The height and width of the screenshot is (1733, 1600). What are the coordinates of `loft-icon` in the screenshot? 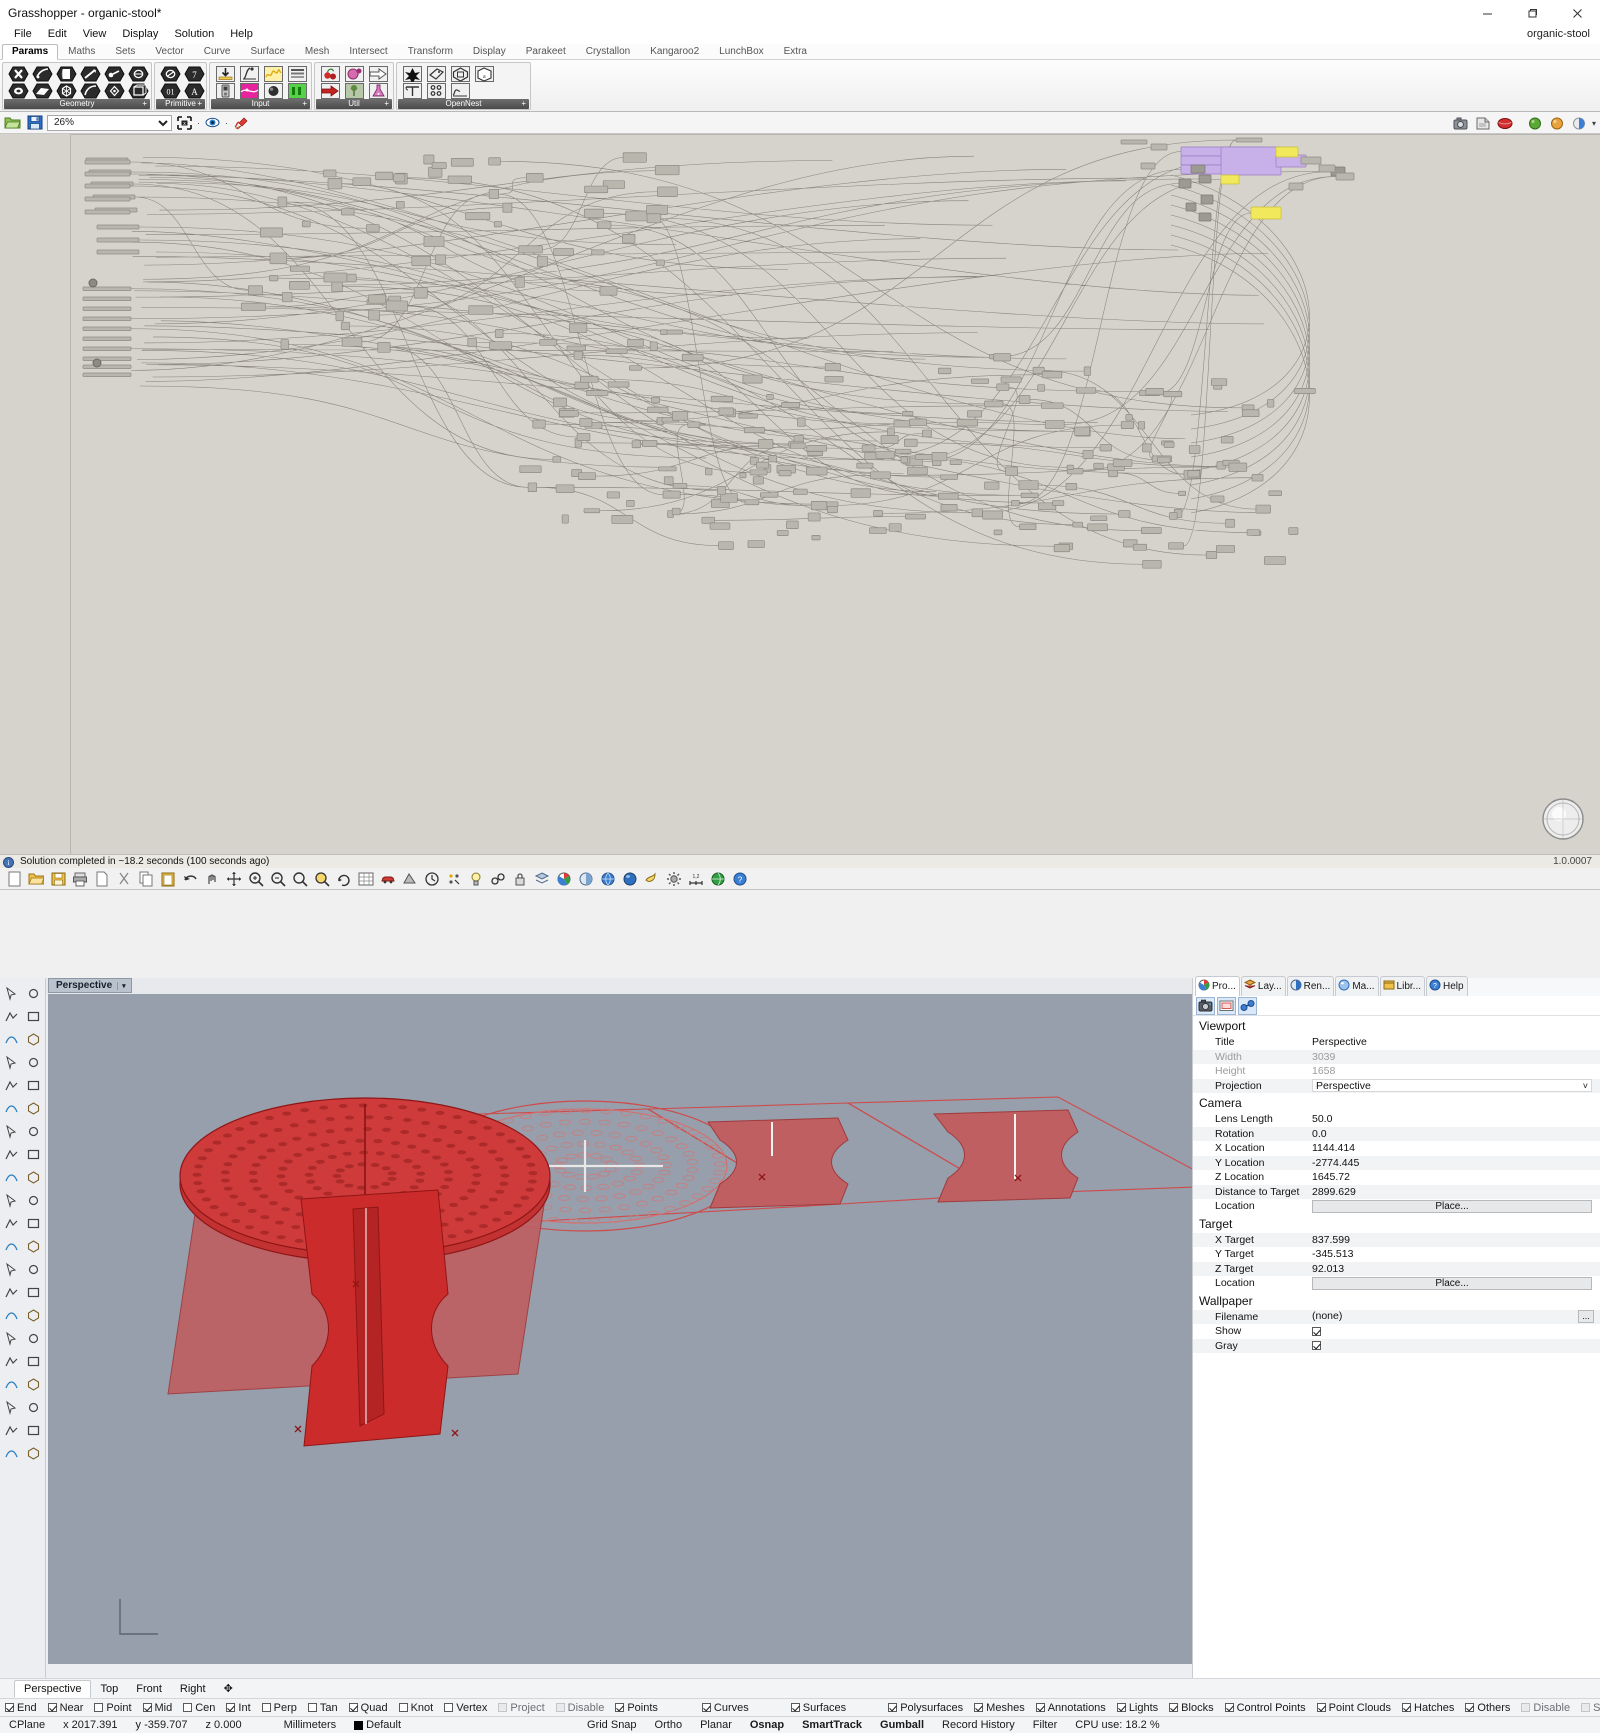 It's located at (34, 1131).